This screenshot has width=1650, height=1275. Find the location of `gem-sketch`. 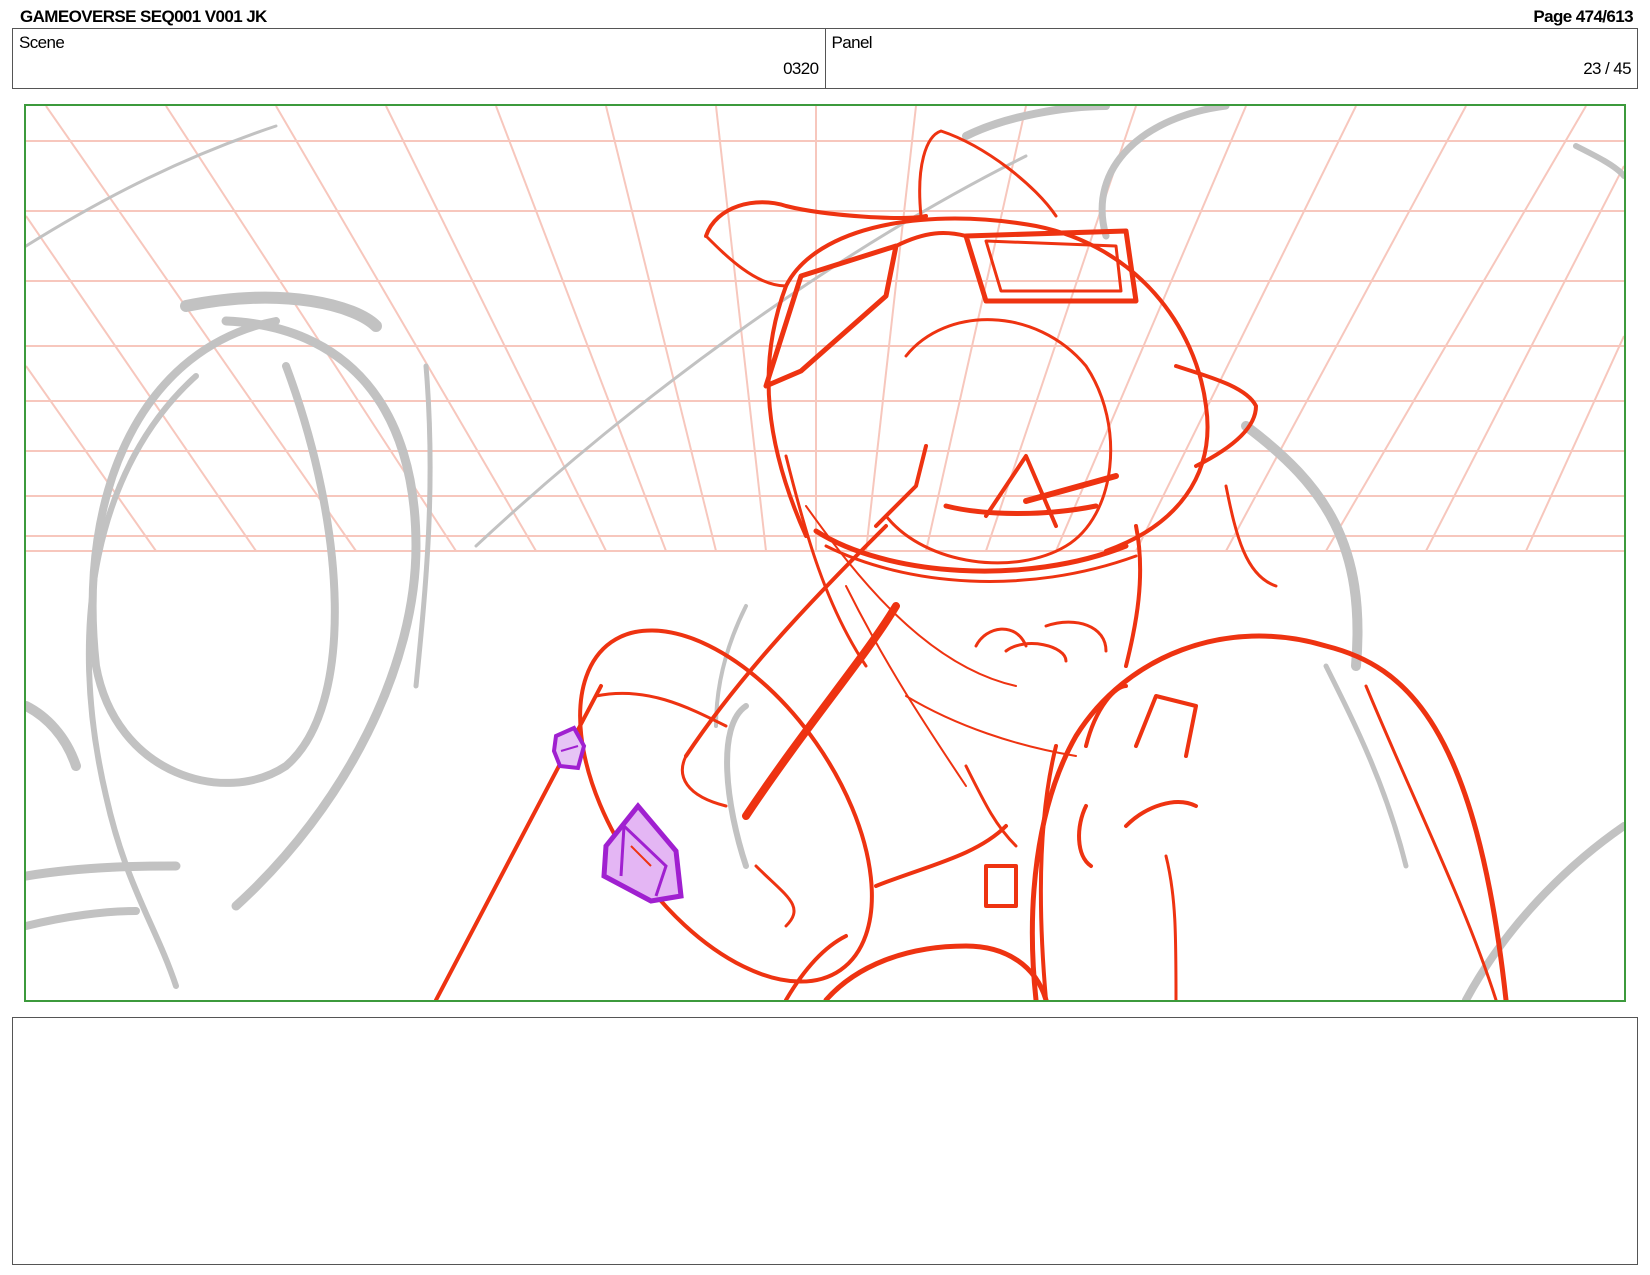

gem-sketch is located at coordinates (617, 814).